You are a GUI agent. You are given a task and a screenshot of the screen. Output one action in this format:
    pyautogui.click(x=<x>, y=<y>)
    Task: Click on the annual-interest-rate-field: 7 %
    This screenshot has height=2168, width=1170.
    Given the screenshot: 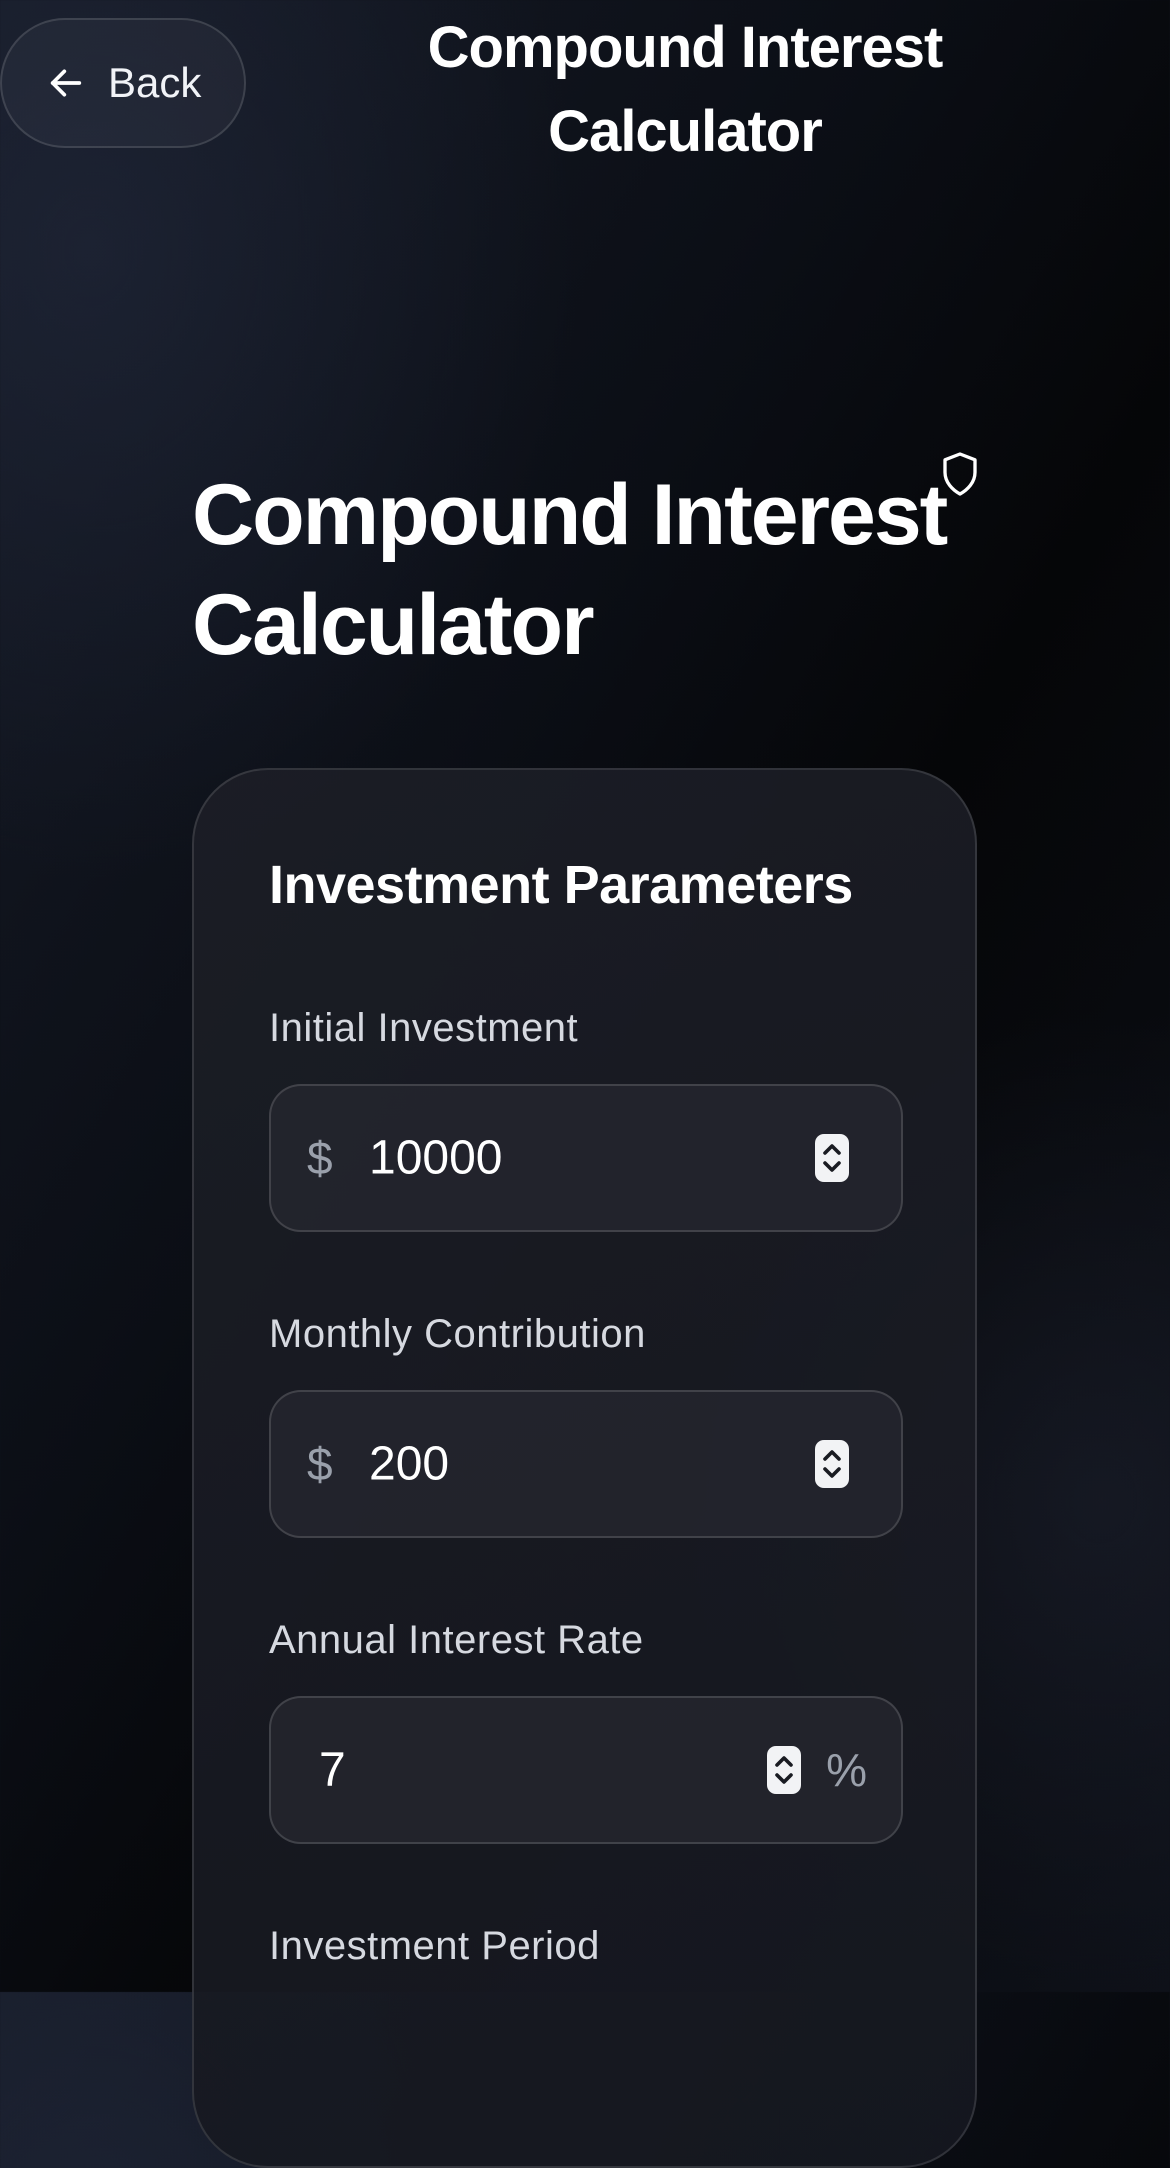 What is the action you would take?
    pyautogui.click(x=586, y=1770)
    